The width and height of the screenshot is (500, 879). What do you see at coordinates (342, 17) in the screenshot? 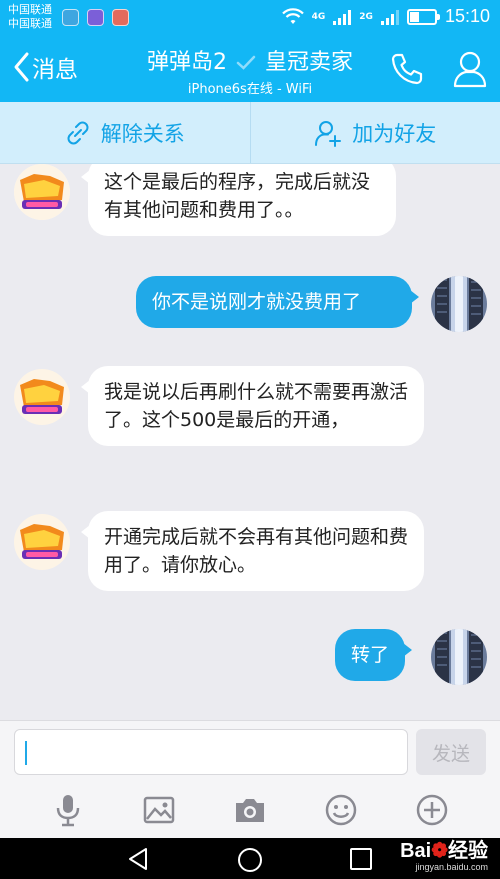
I see `signal-icon` at bounding box center [342, 17].